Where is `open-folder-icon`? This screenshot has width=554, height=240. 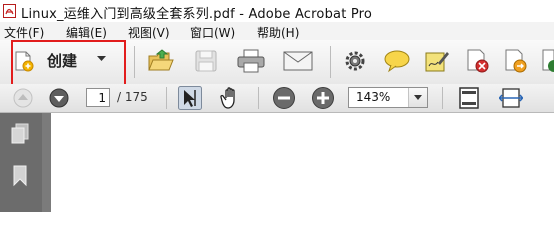 open-folder-icon is located at coordinates (161, 61).